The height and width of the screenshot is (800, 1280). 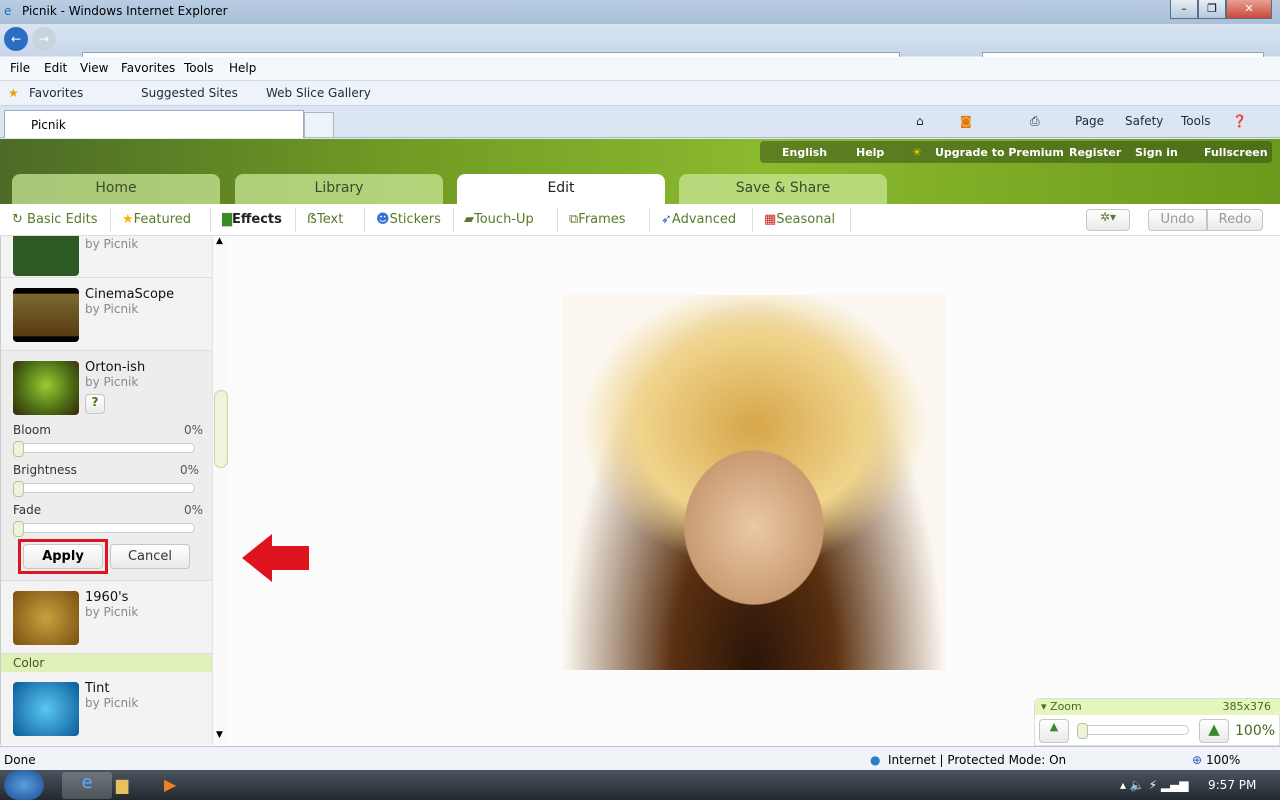 I want to click on browser-zoom: 100%, so click(x=1223, y=760).